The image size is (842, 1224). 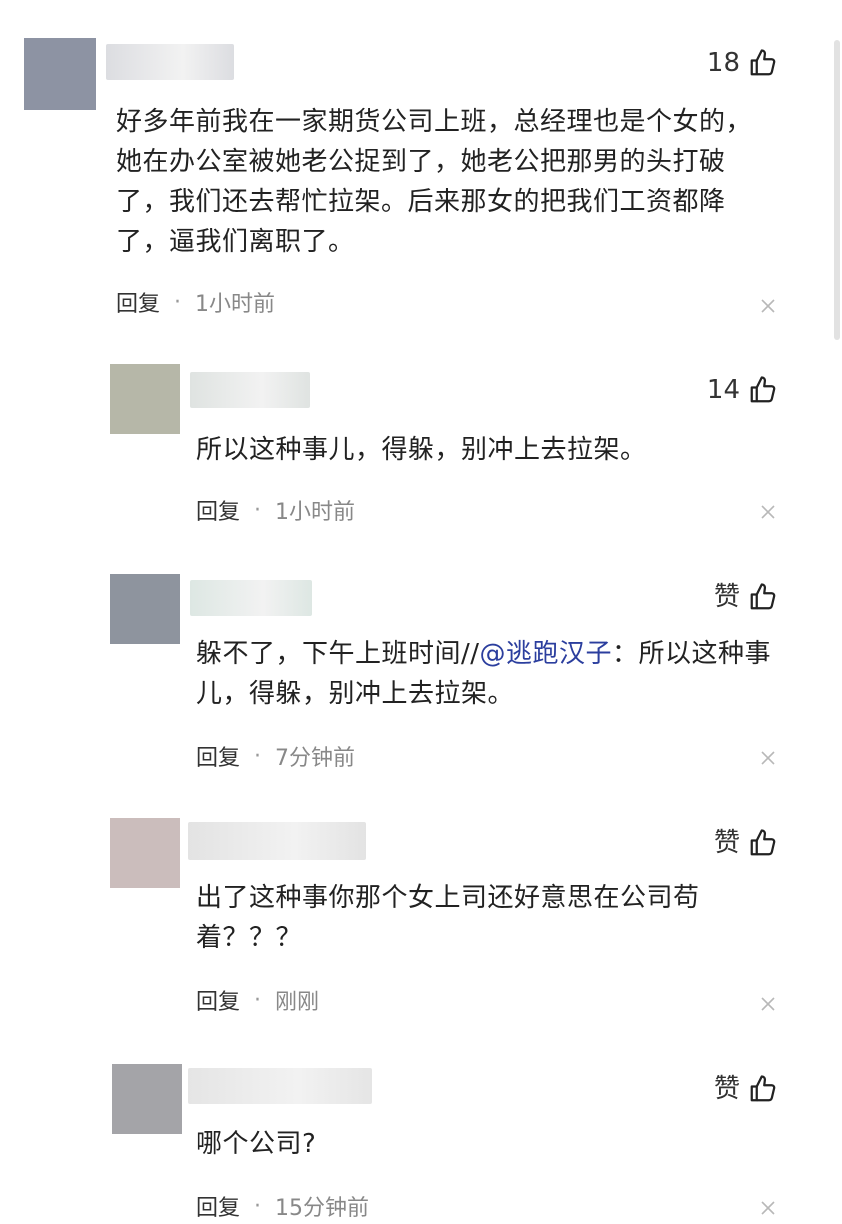 I want to click on timestamp: 15分钟前, so click(x=322, y=1208).